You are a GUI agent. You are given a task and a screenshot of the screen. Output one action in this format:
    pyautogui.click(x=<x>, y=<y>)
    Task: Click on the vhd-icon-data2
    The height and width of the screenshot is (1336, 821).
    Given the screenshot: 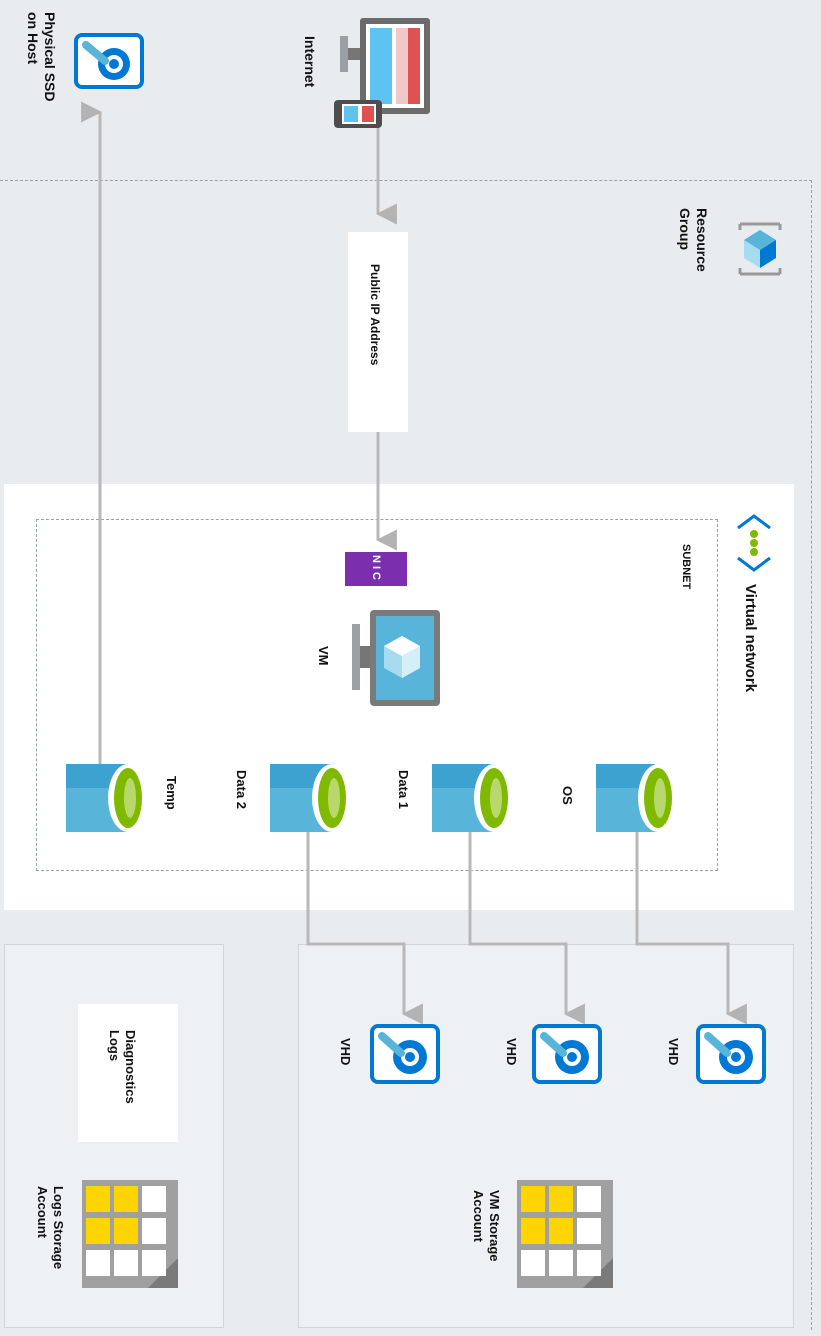 What is the action you would take?
    pyautogui.click(x=405, y=1054)
    